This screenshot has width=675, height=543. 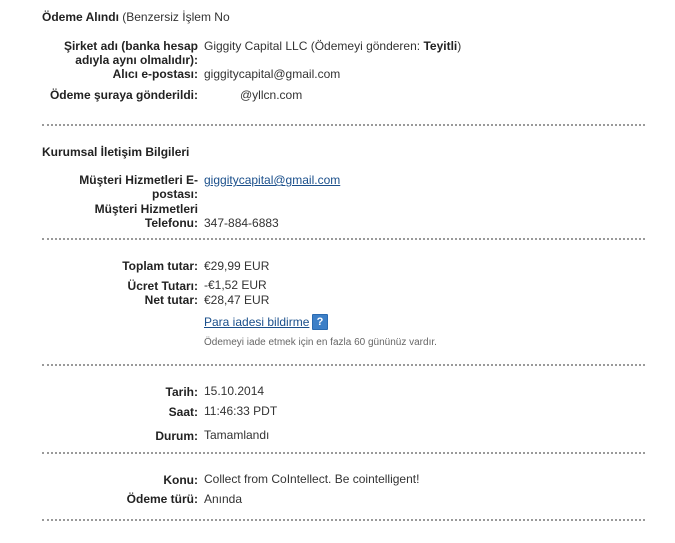 I want to click on recipient-email-value: giggitycapital@gmail.com, so click(x=272, y=74).